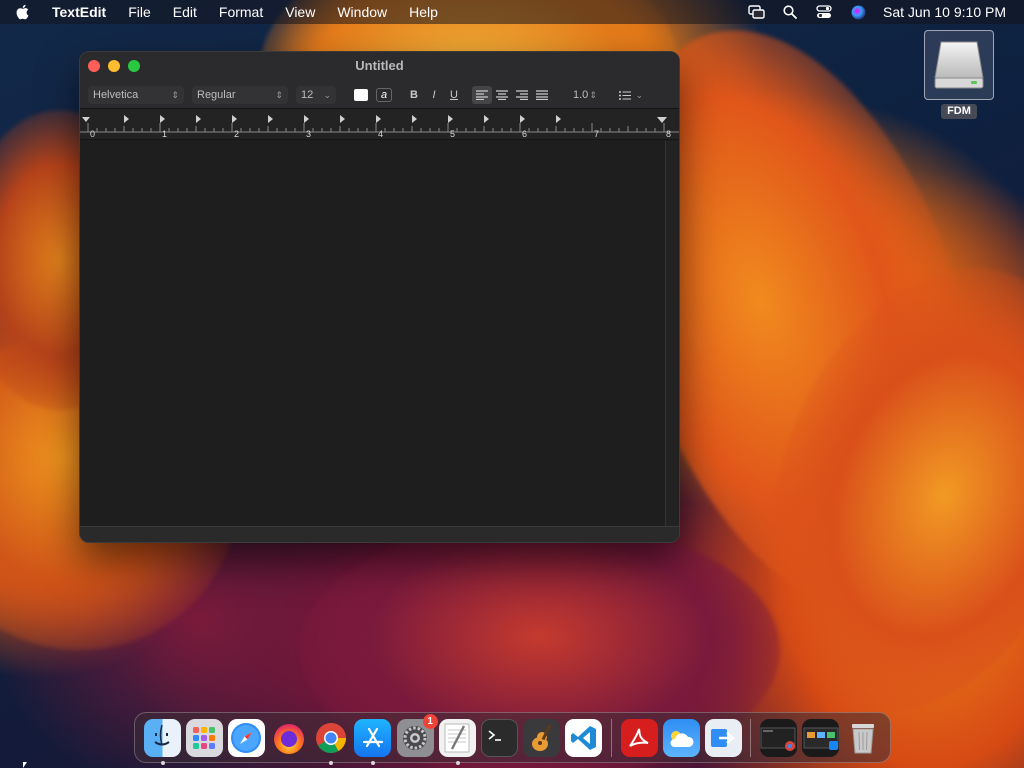  What do you see at coordinates (22, 12) in the screenshot?
I see `apple-menu-icon` at bounding box center [22, 12].